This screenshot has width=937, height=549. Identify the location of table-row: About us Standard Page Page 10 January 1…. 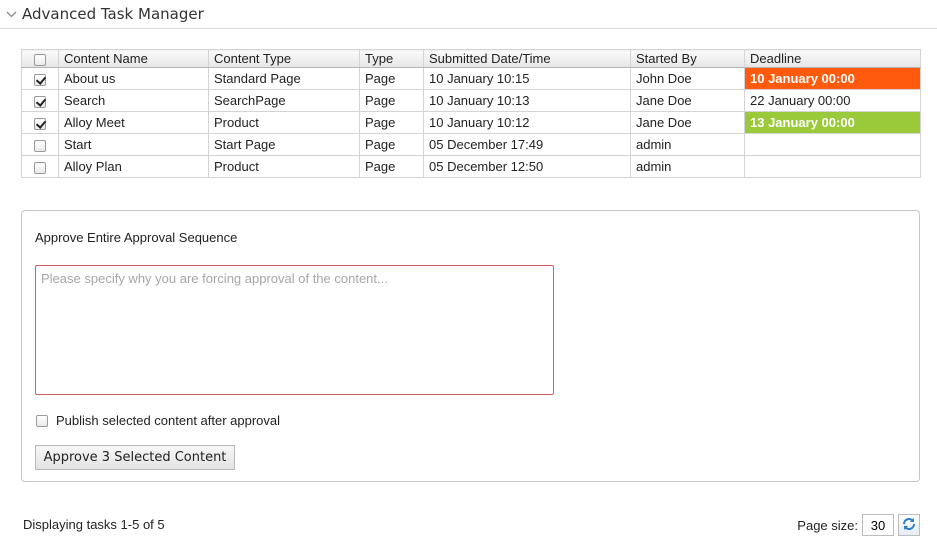
(471, 78).